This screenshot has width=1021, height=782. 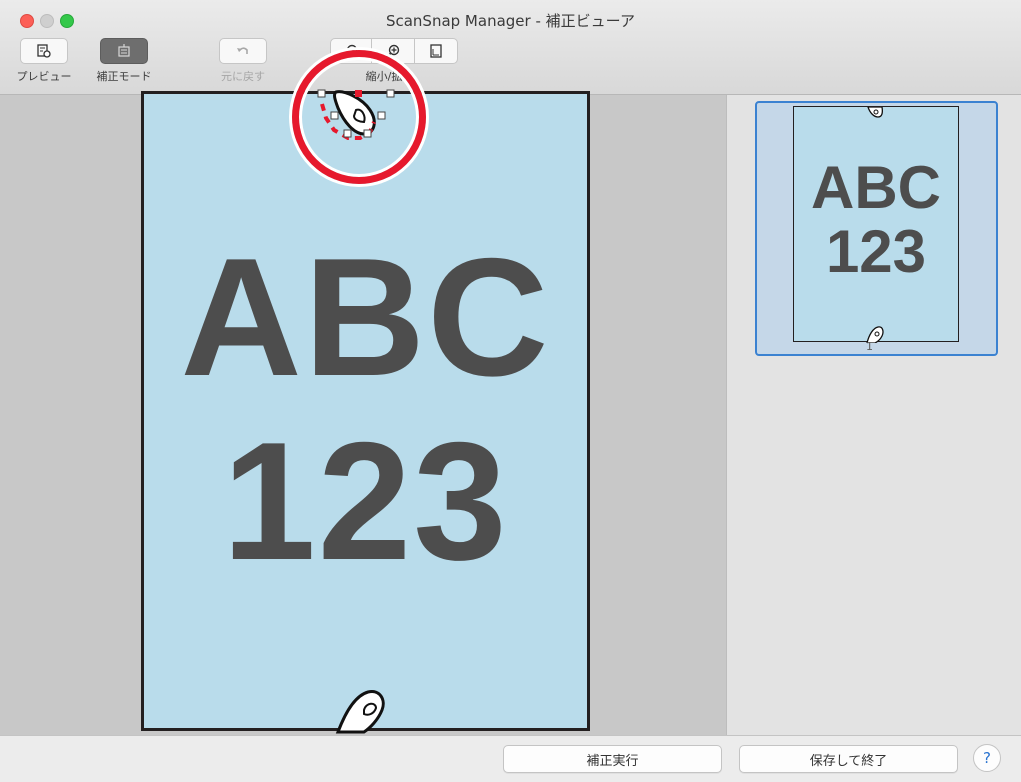 I want to click on help-button: ?, so click(x=987, y=758).